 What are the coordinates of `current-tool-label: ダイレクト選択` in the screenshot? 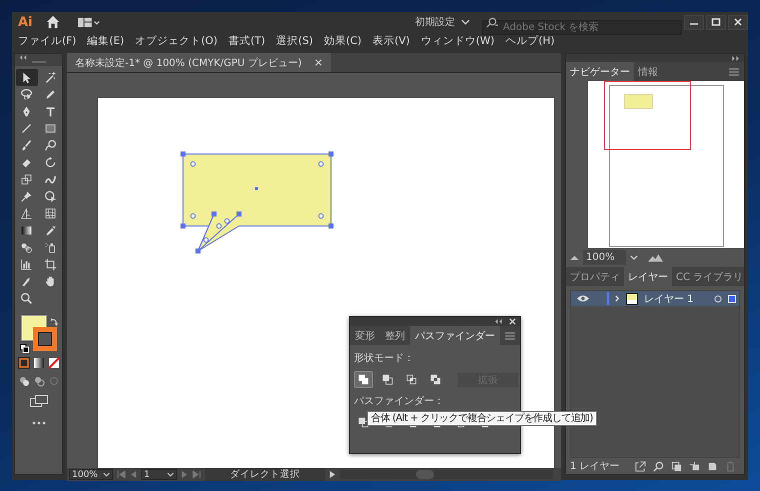 It's located at (265, 474).